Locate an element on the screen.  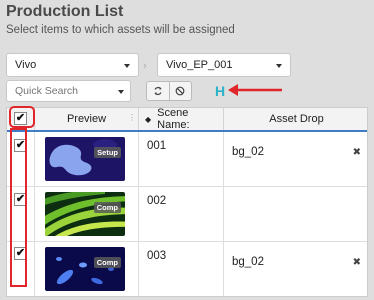
project-select: Vivo is located at coordinates (72, 65).